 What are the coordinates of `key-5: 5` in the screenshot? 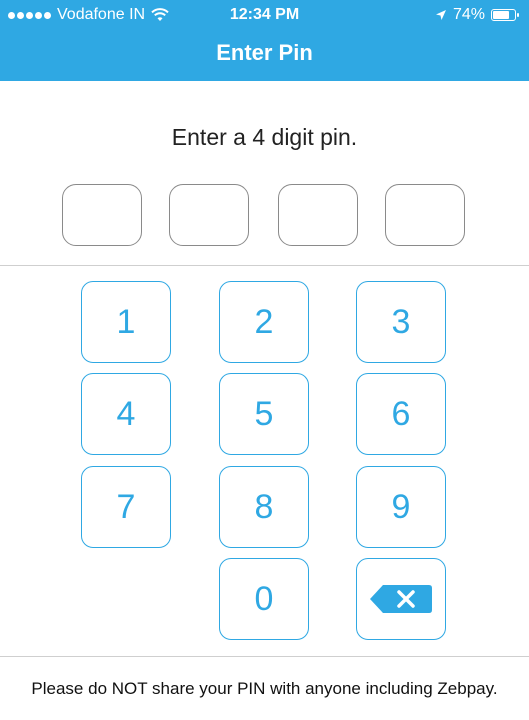 It's located at (264, 414).